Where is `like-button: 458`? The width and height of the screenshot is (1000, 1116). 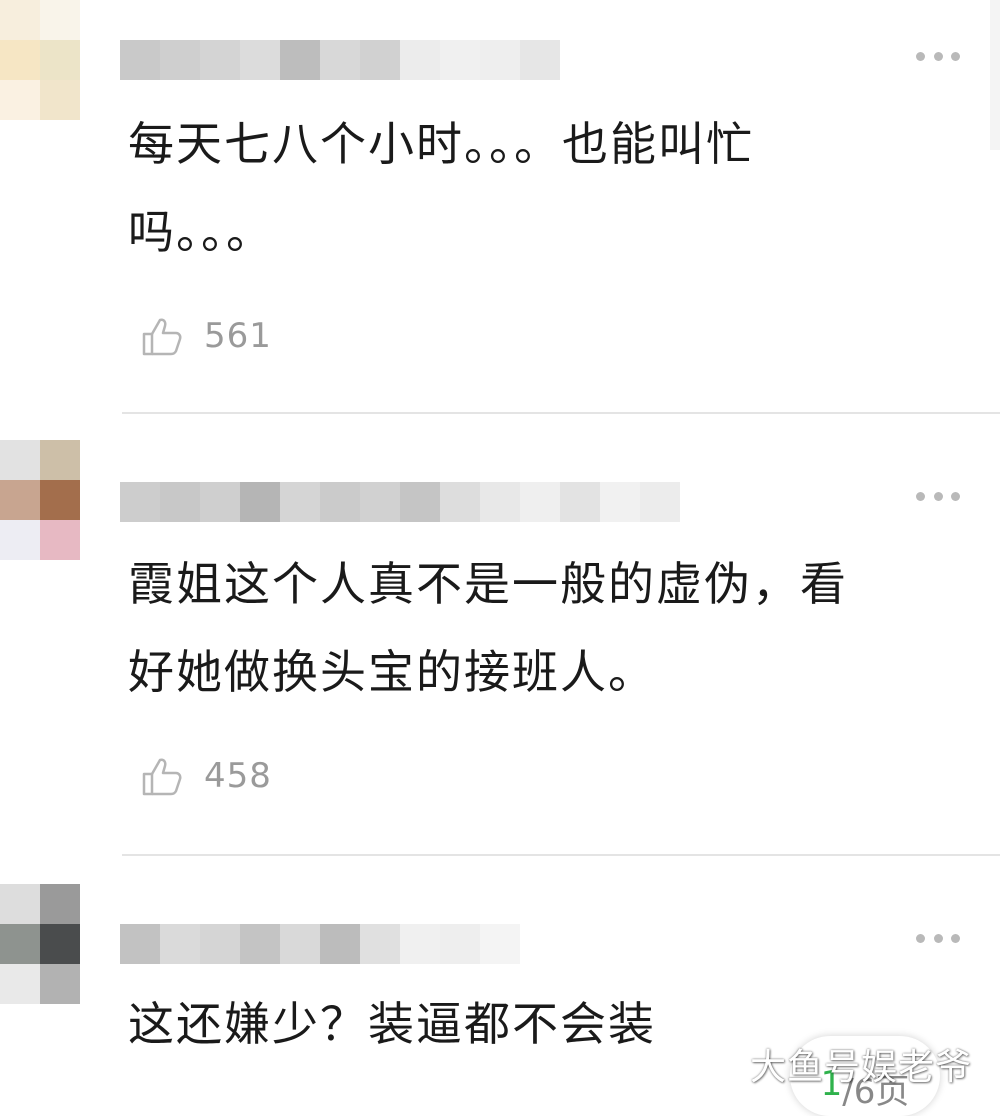
like-button: 458 is located at coordinates (206, 776).